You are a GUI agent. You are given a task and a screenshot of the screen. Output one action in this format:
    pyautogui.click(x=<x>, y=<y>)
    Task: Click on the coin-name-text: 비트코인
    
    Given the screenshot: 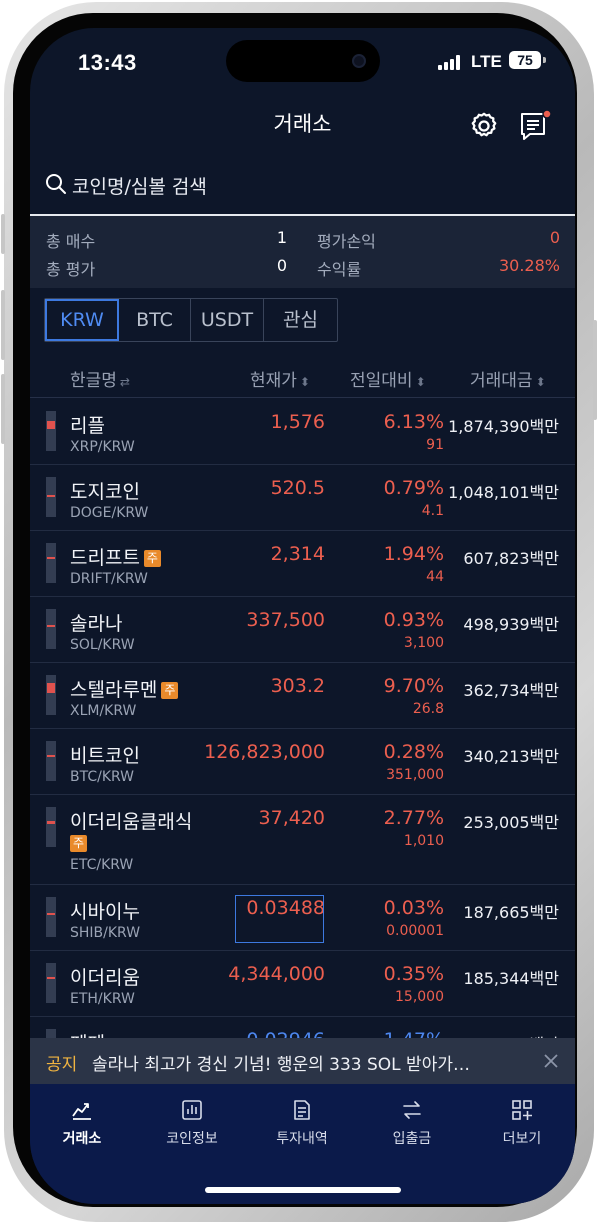 What is the action you would take?
    pyautogui.click(x=105, y=756)
    